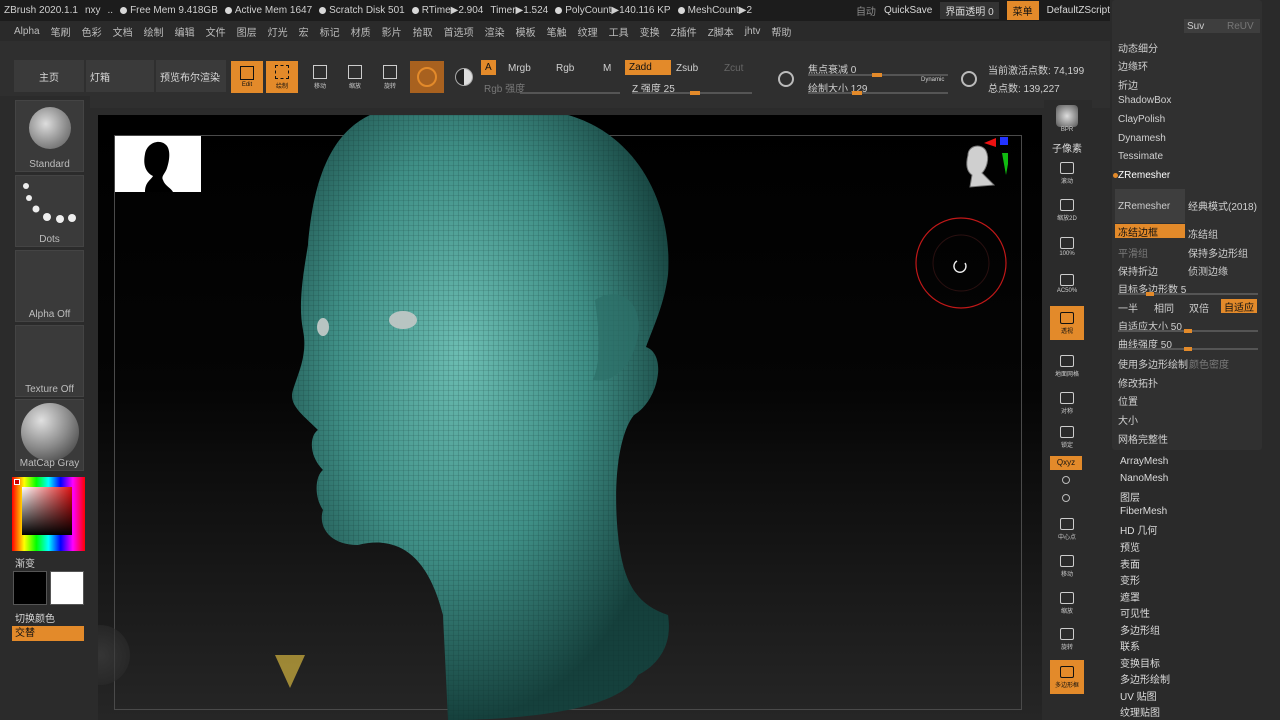 Image resolution: width=1280 pixels, height=720 pixels. I want to click on morph-target-item: 变换目标, so click(1140, 662).